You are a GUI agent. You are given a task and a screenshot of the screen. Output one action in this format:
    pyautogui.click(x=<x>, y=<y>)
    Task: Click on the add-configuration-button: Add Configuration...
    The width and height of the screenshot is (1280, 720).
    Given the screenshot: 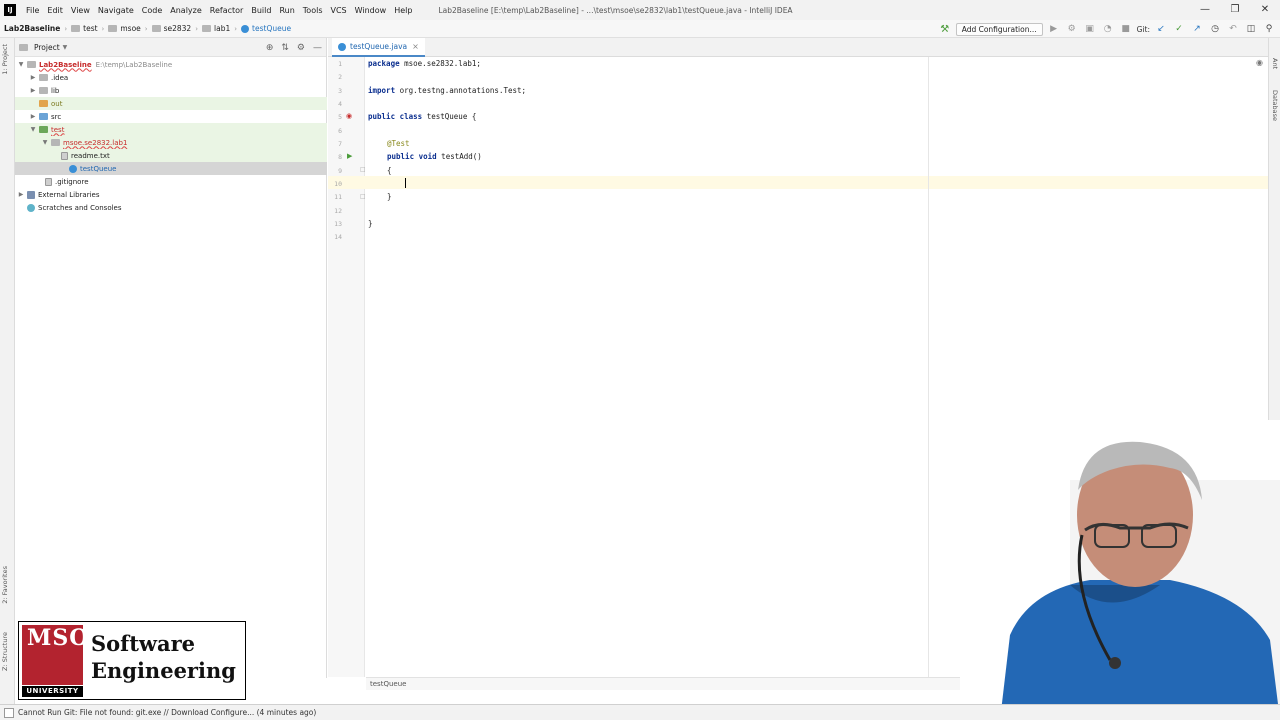 What is the action you would take?
    pyautogui.click(x=999, y=29)
    